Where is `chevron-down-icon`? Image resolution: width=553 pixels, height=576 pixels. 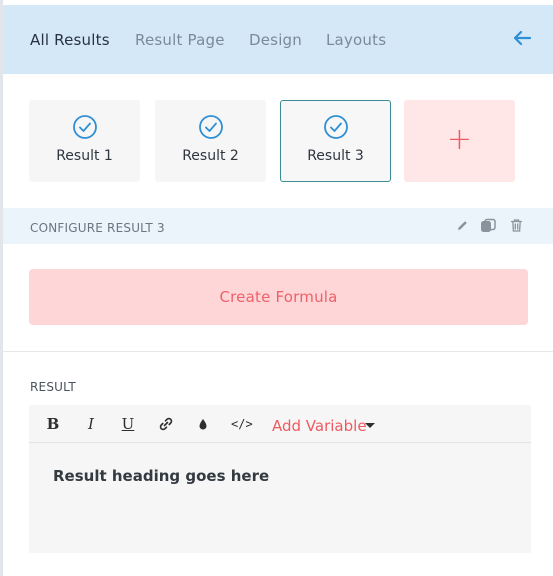
chevron-down-icon is located at coordinates (370, 425).